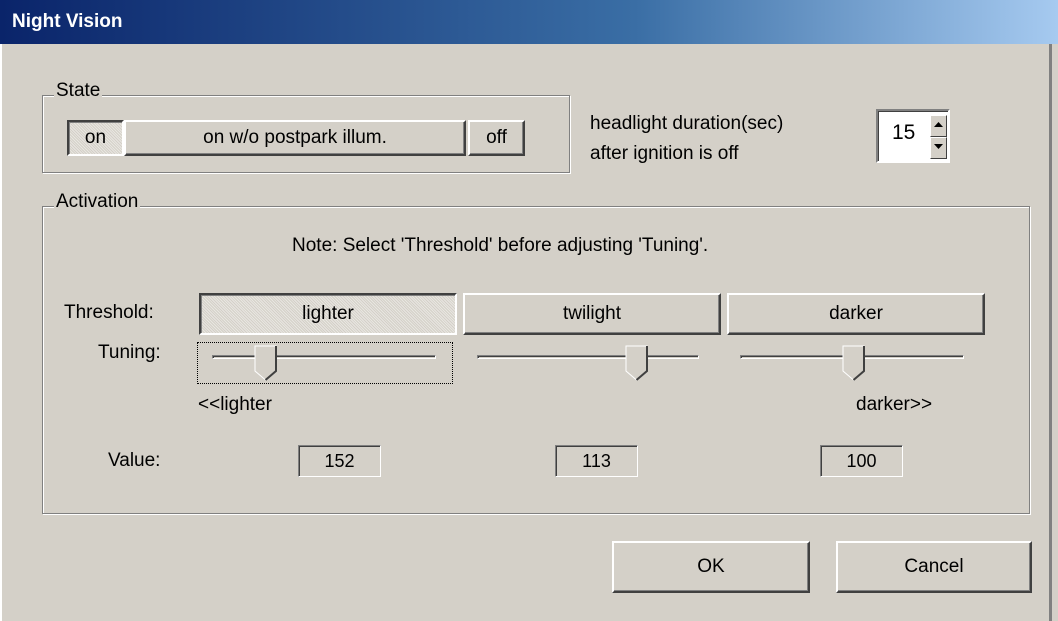 This screenshot has height=621, width=1058. What do you see at coordinates (325, 363) in the screenshot?
I see `tuning-slider-focus` at bounding box center [325, 363].